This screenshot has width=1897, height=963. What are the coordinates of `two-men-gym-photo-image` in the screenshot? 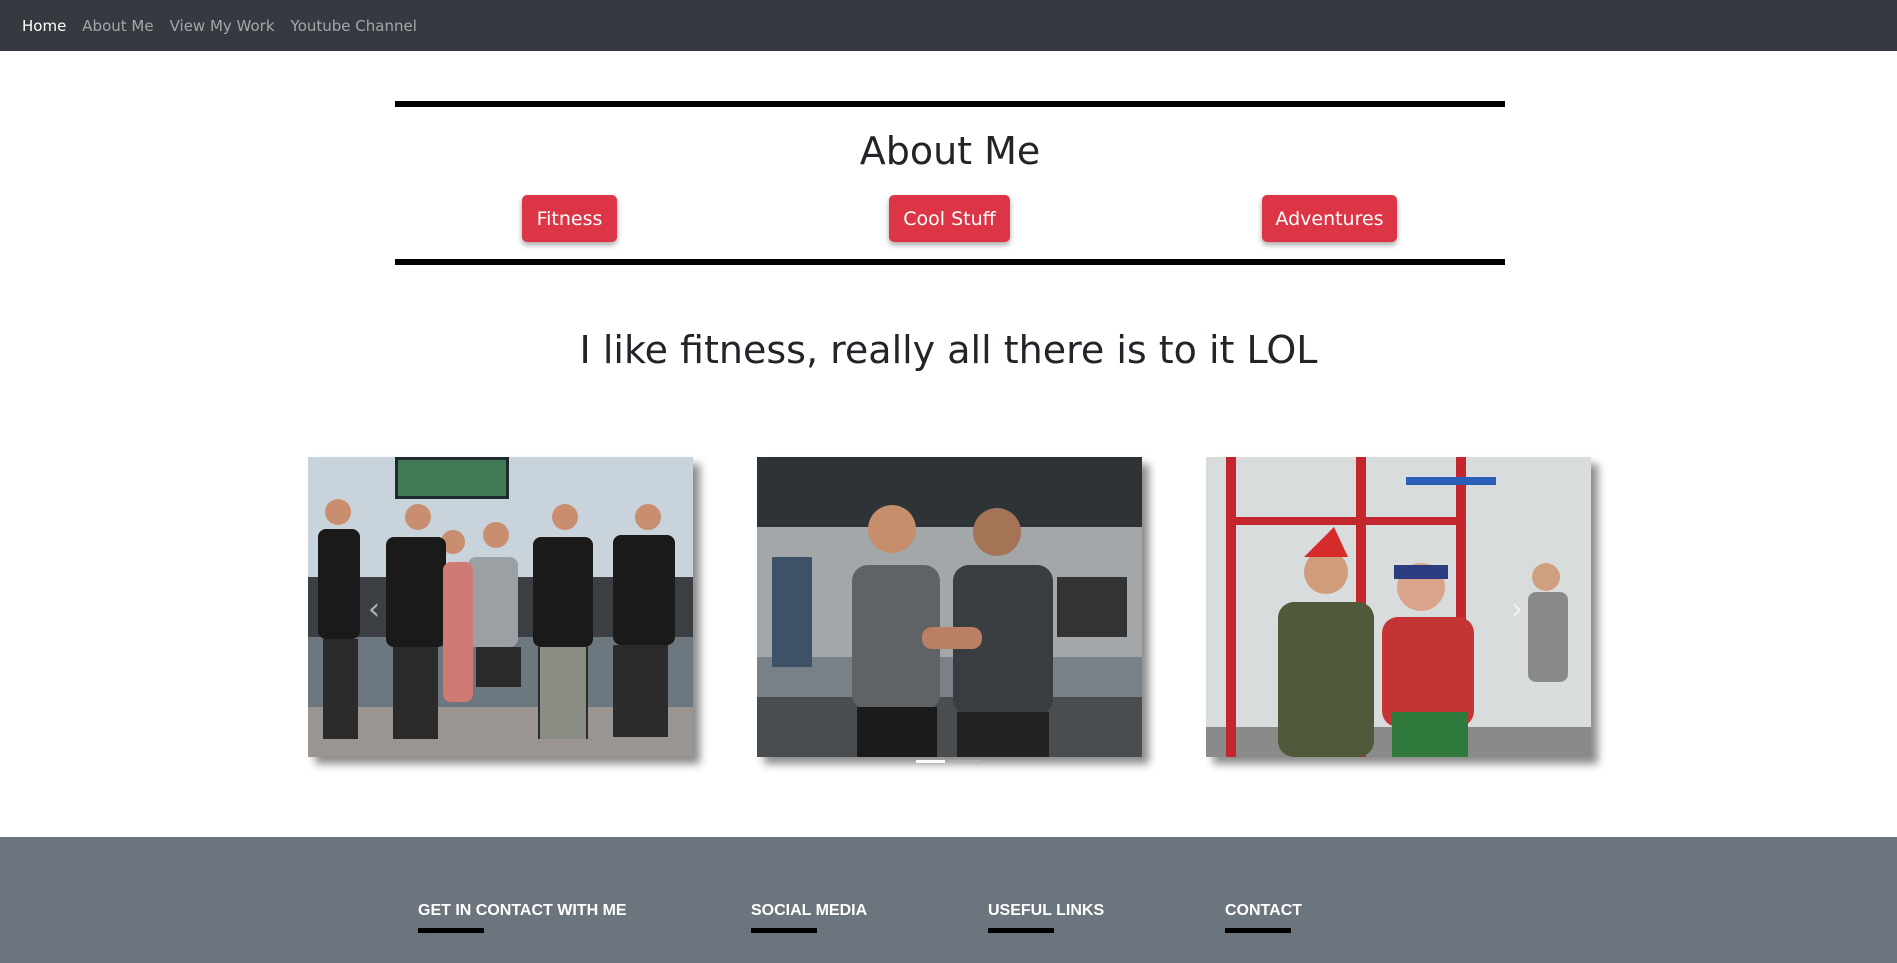 It's located at (949, 607).